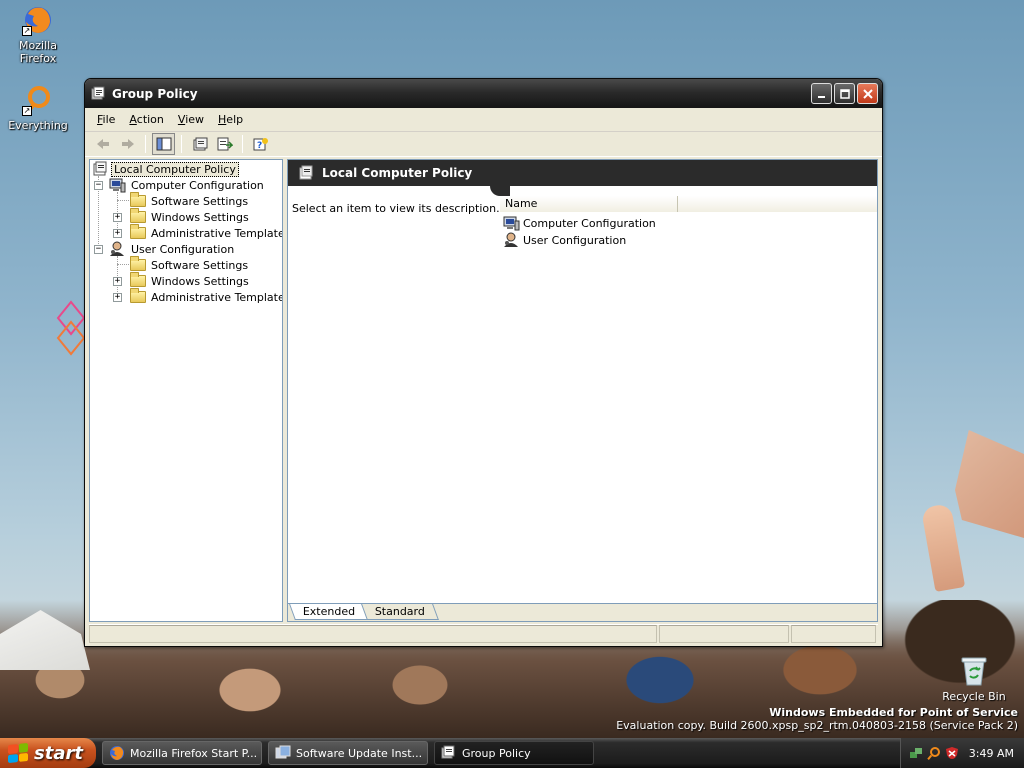 Image resolution: width=1024 pixels, height=768 pixels. I want to click on properties-icon, so click(200, 144).